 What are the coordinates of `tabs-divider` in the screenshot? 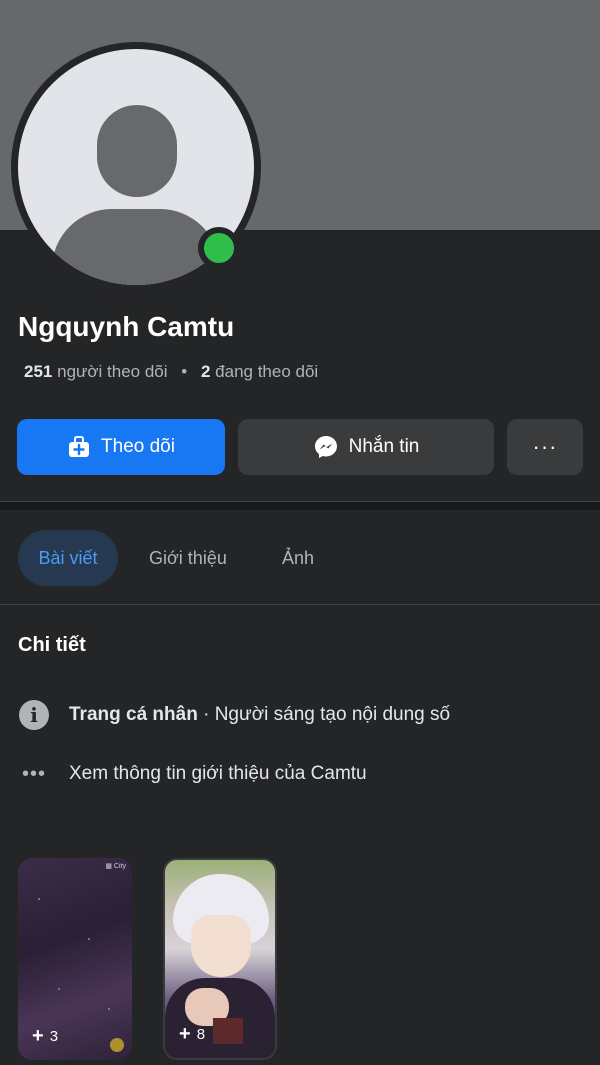 It's located at (300, 604).